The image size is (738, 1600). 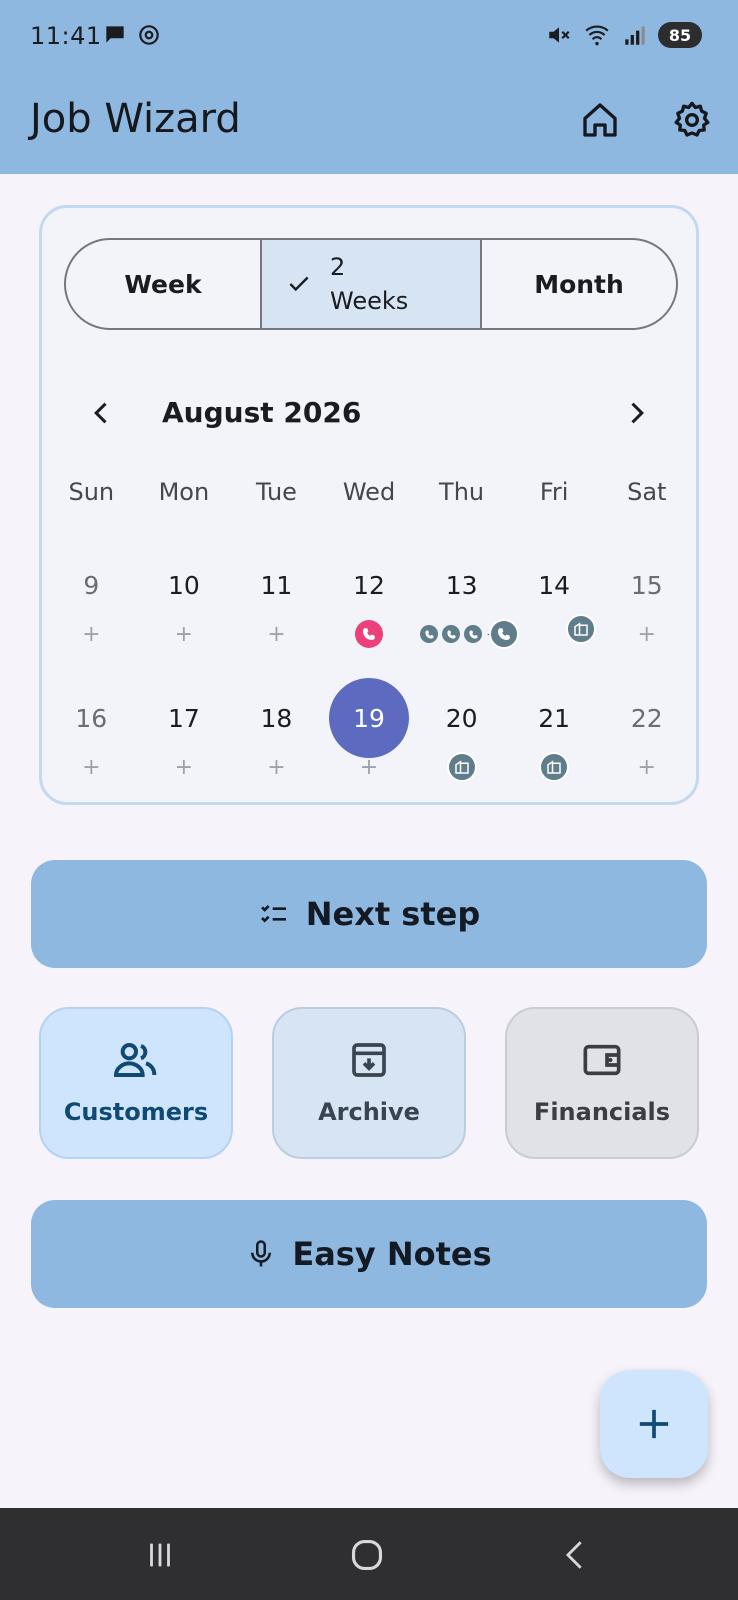 What do you see at coordinates (276, 492) in the screenshot?
I see `weekday-label: Tue` at bounding box center [276, 492].